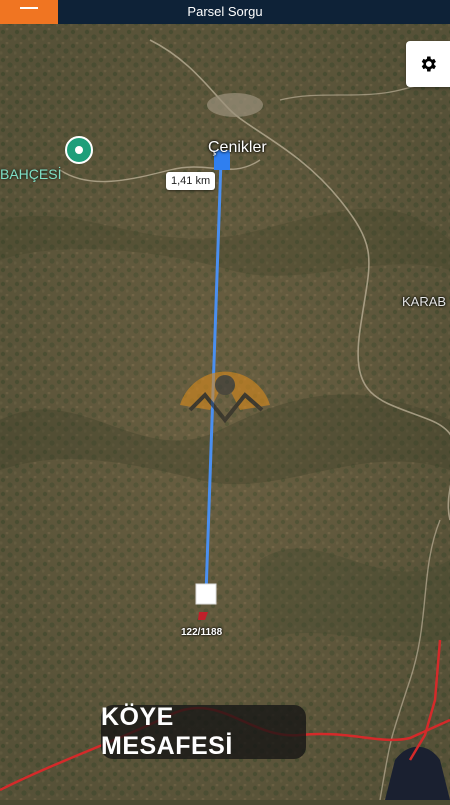 The width and height of the screenshot is (450, 805). I want to click on caption-banner: KÖYE MESAFESİ, so click(203, 731).